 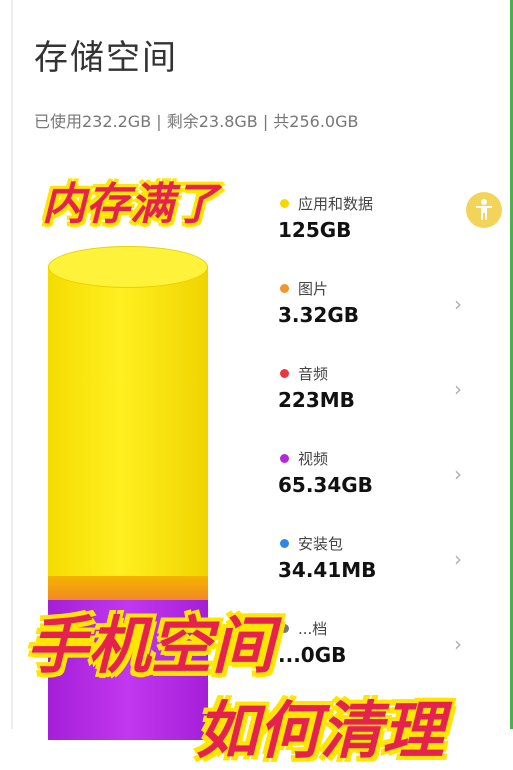 I want to click on left-edge-strip, so click(x=6, y=364).